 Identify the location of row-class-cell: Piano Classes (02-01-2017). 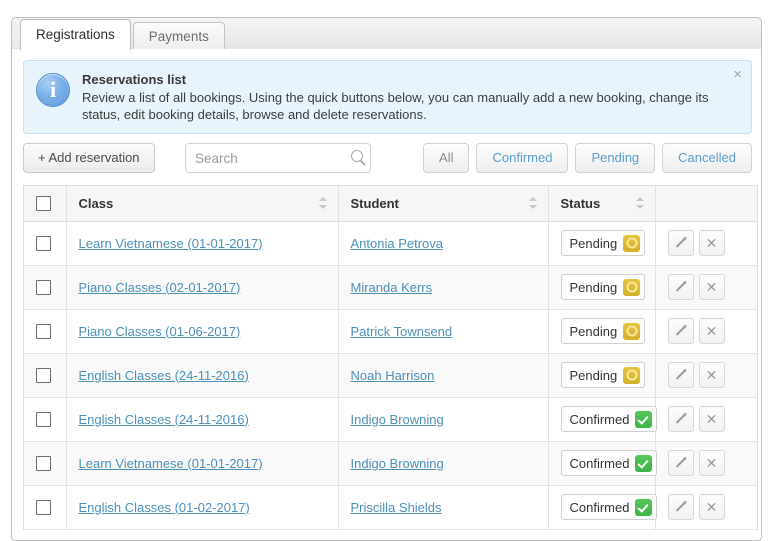
(202, 287).